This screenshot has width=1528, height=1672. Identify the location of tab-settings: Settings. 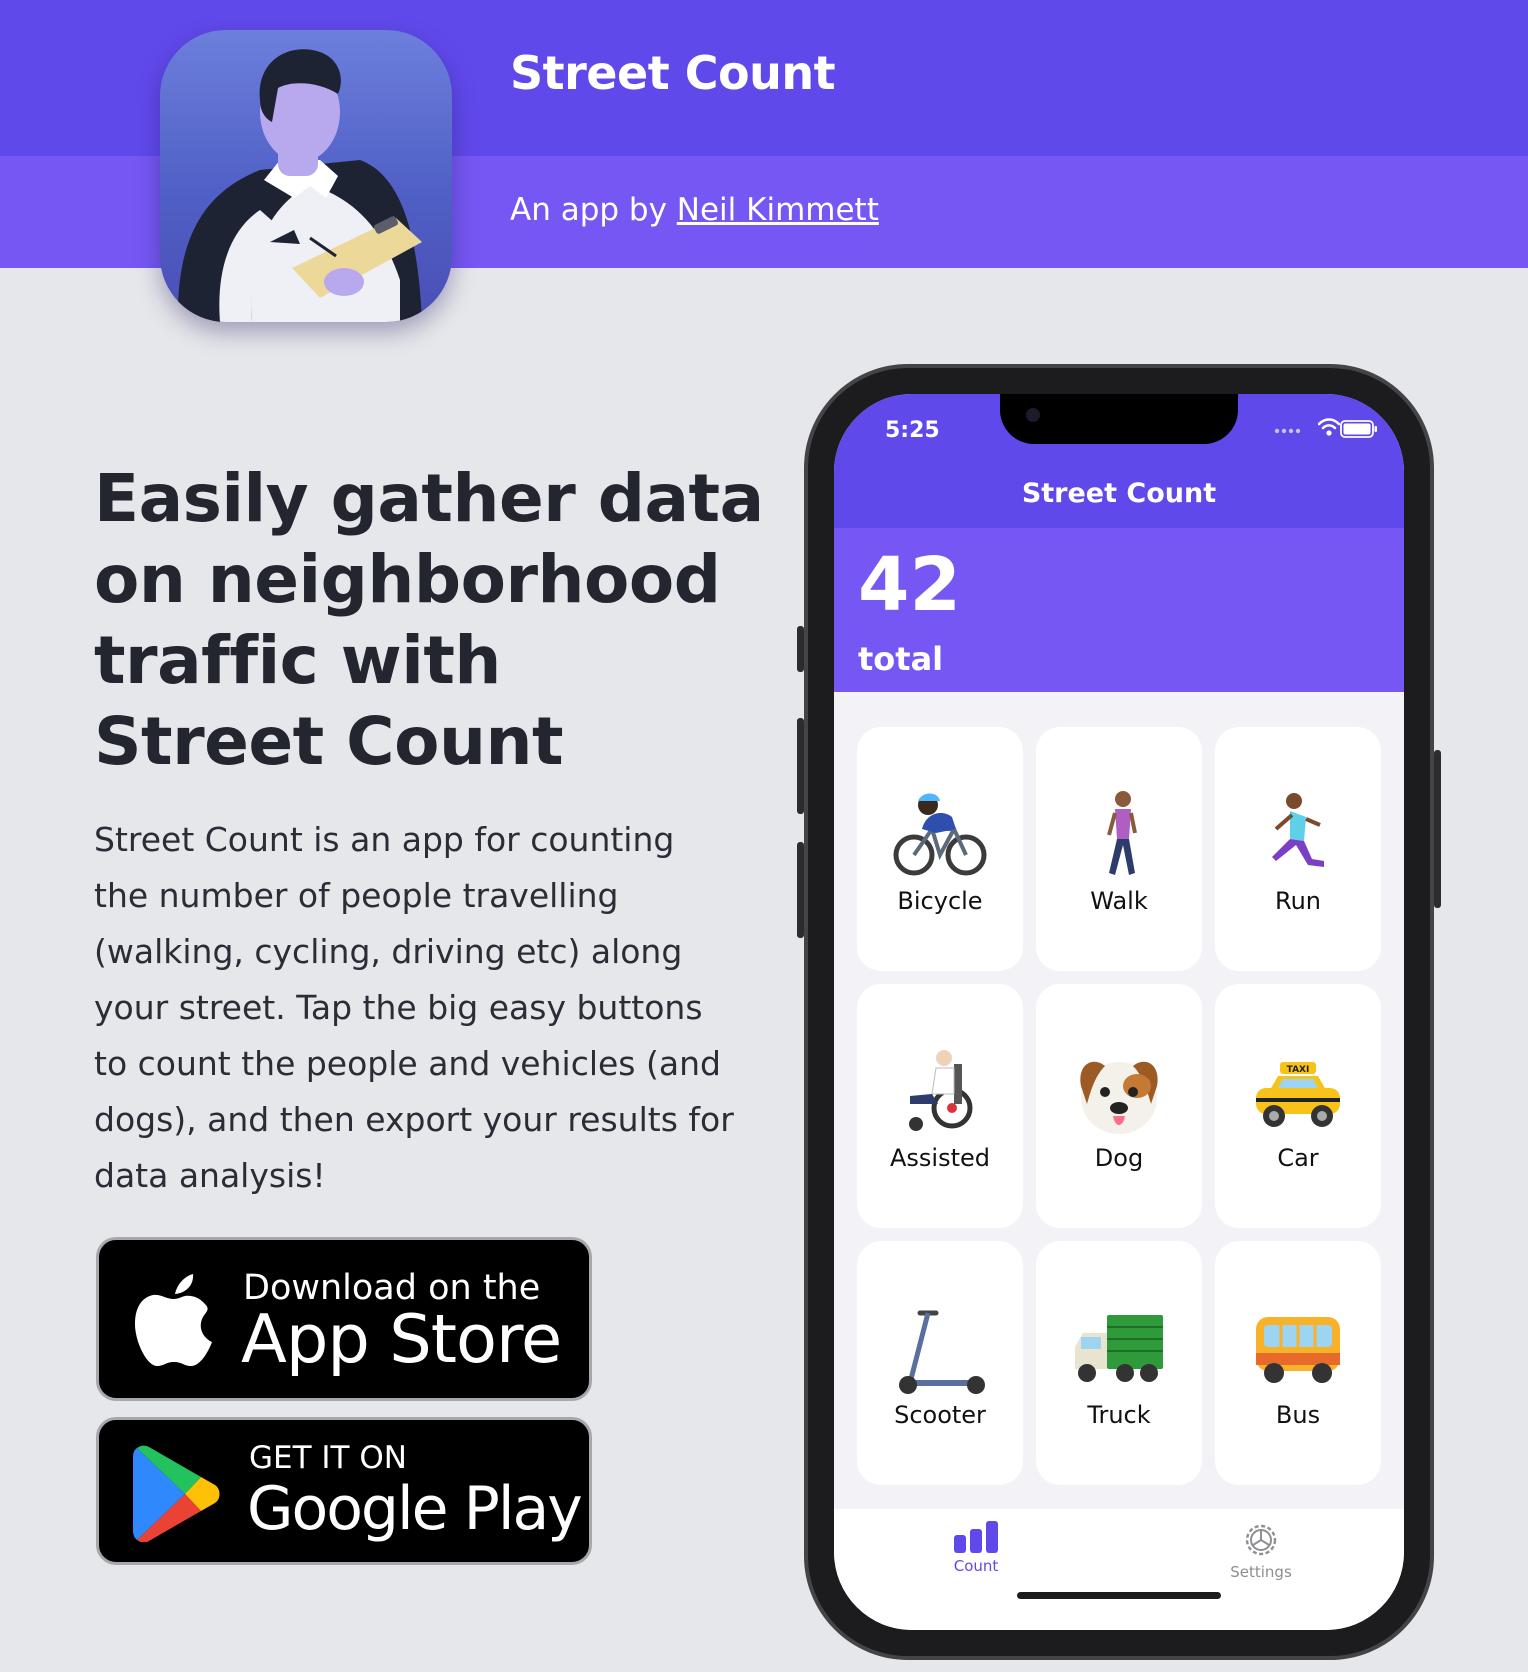
(1261, 1551).